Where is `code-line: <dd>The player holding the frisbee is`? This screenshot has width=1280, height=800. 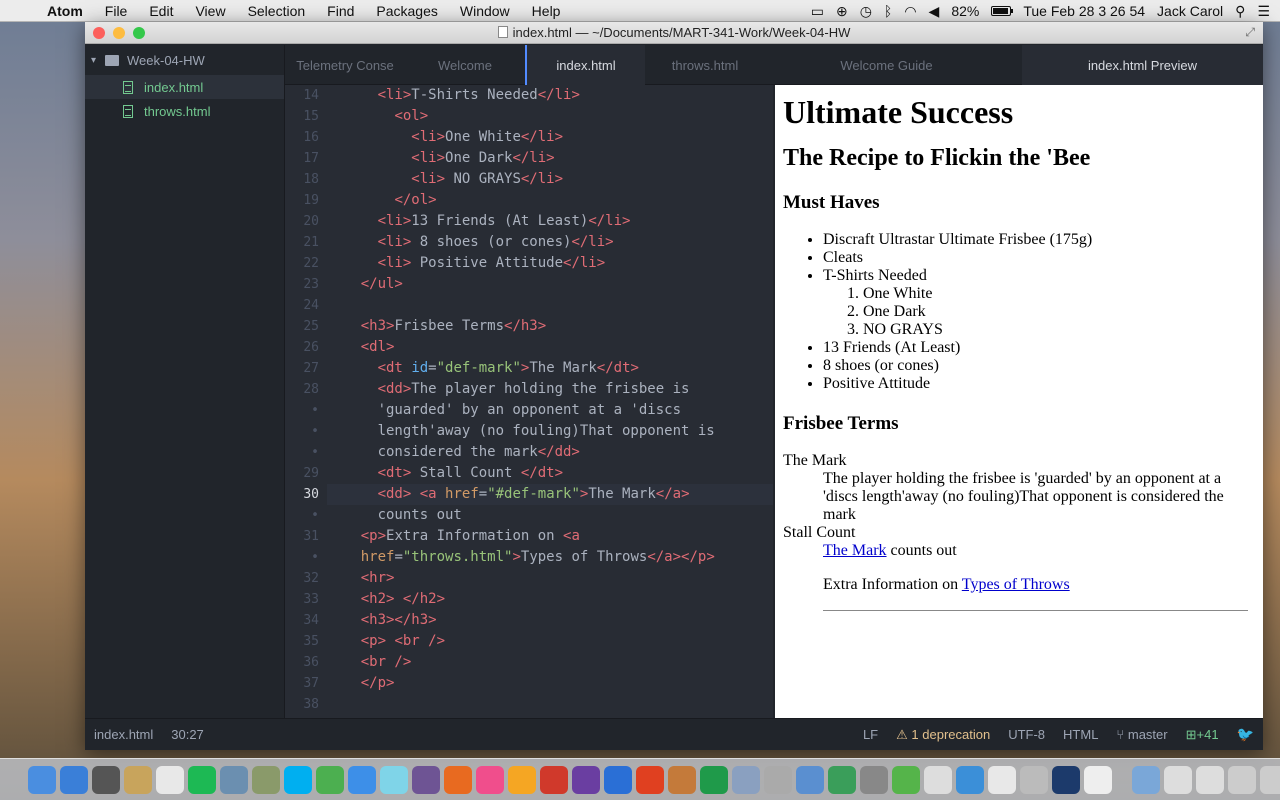
code-line: <dd>The player holding the frisbee is is located at coordinates (550, 389).